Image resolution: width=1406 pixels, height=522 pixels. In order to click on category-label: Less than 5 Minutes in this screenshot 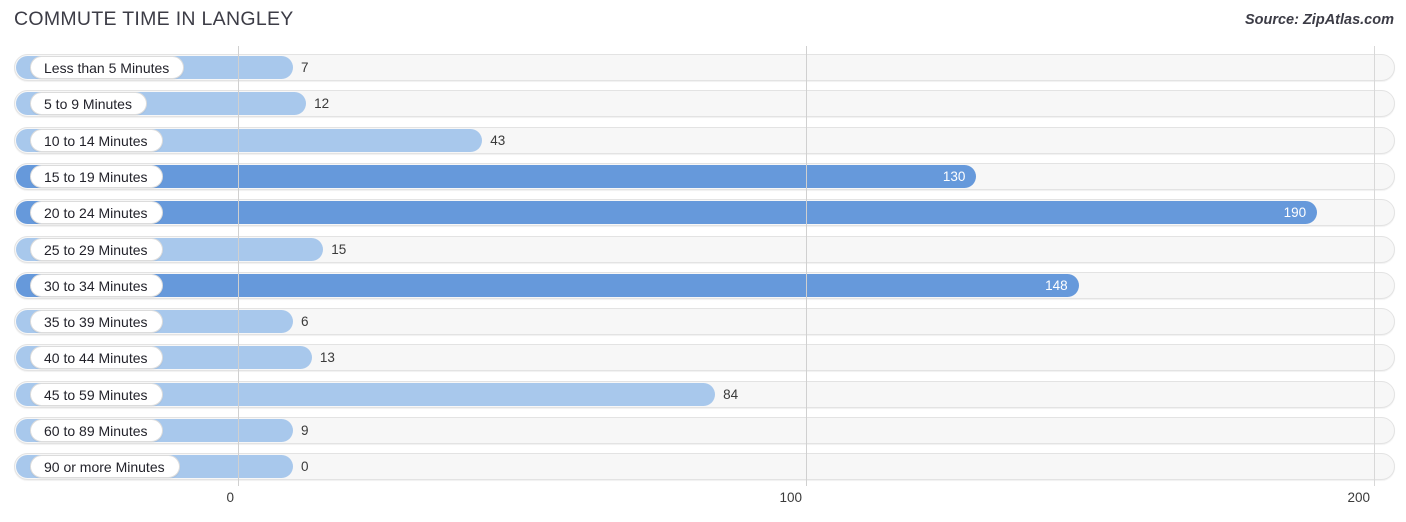, I will do `click(107, 67)`.